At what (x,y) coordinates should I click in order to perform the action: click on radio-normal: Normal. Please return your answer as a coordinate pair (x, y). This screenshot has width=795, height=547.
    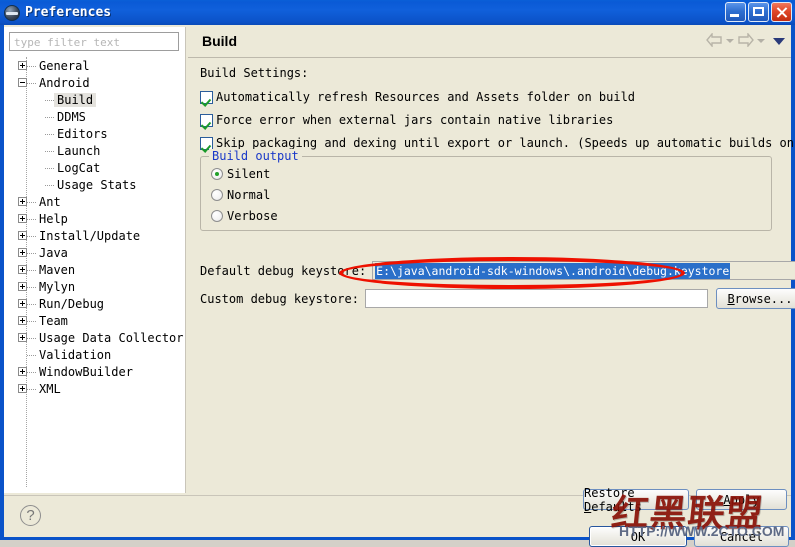
    Looking at the image, I should click on (240, 195).